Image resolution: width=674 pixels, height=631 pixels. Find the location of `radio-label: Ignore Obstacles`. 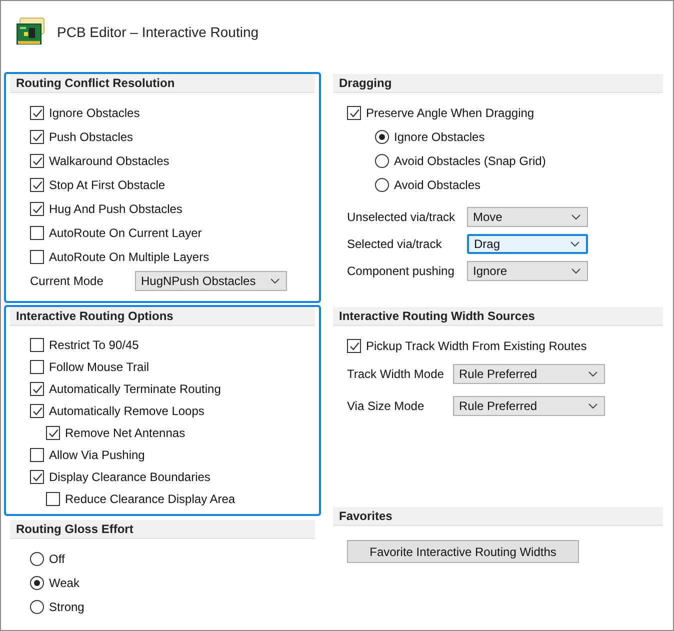

radio-label: Ignore Obstacles is located at coordinates (438, 137).